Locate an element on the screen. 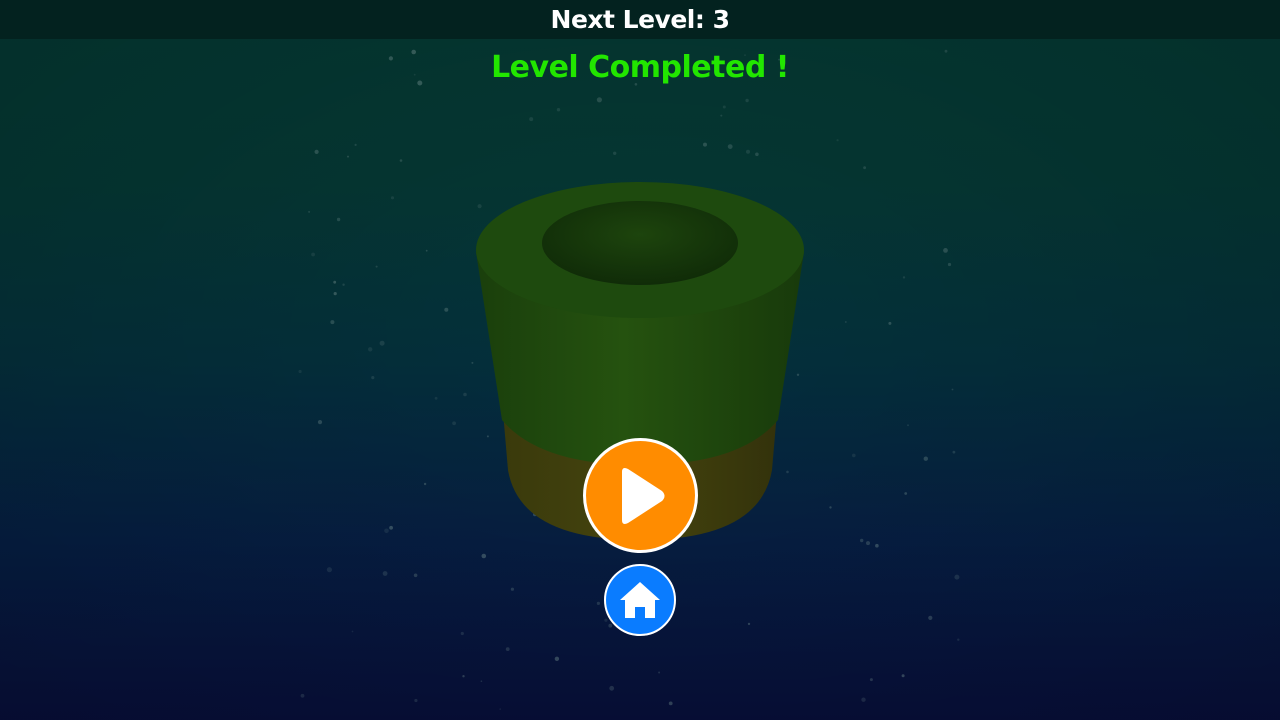  cylinder-hole is located at coordinates (640, 243).